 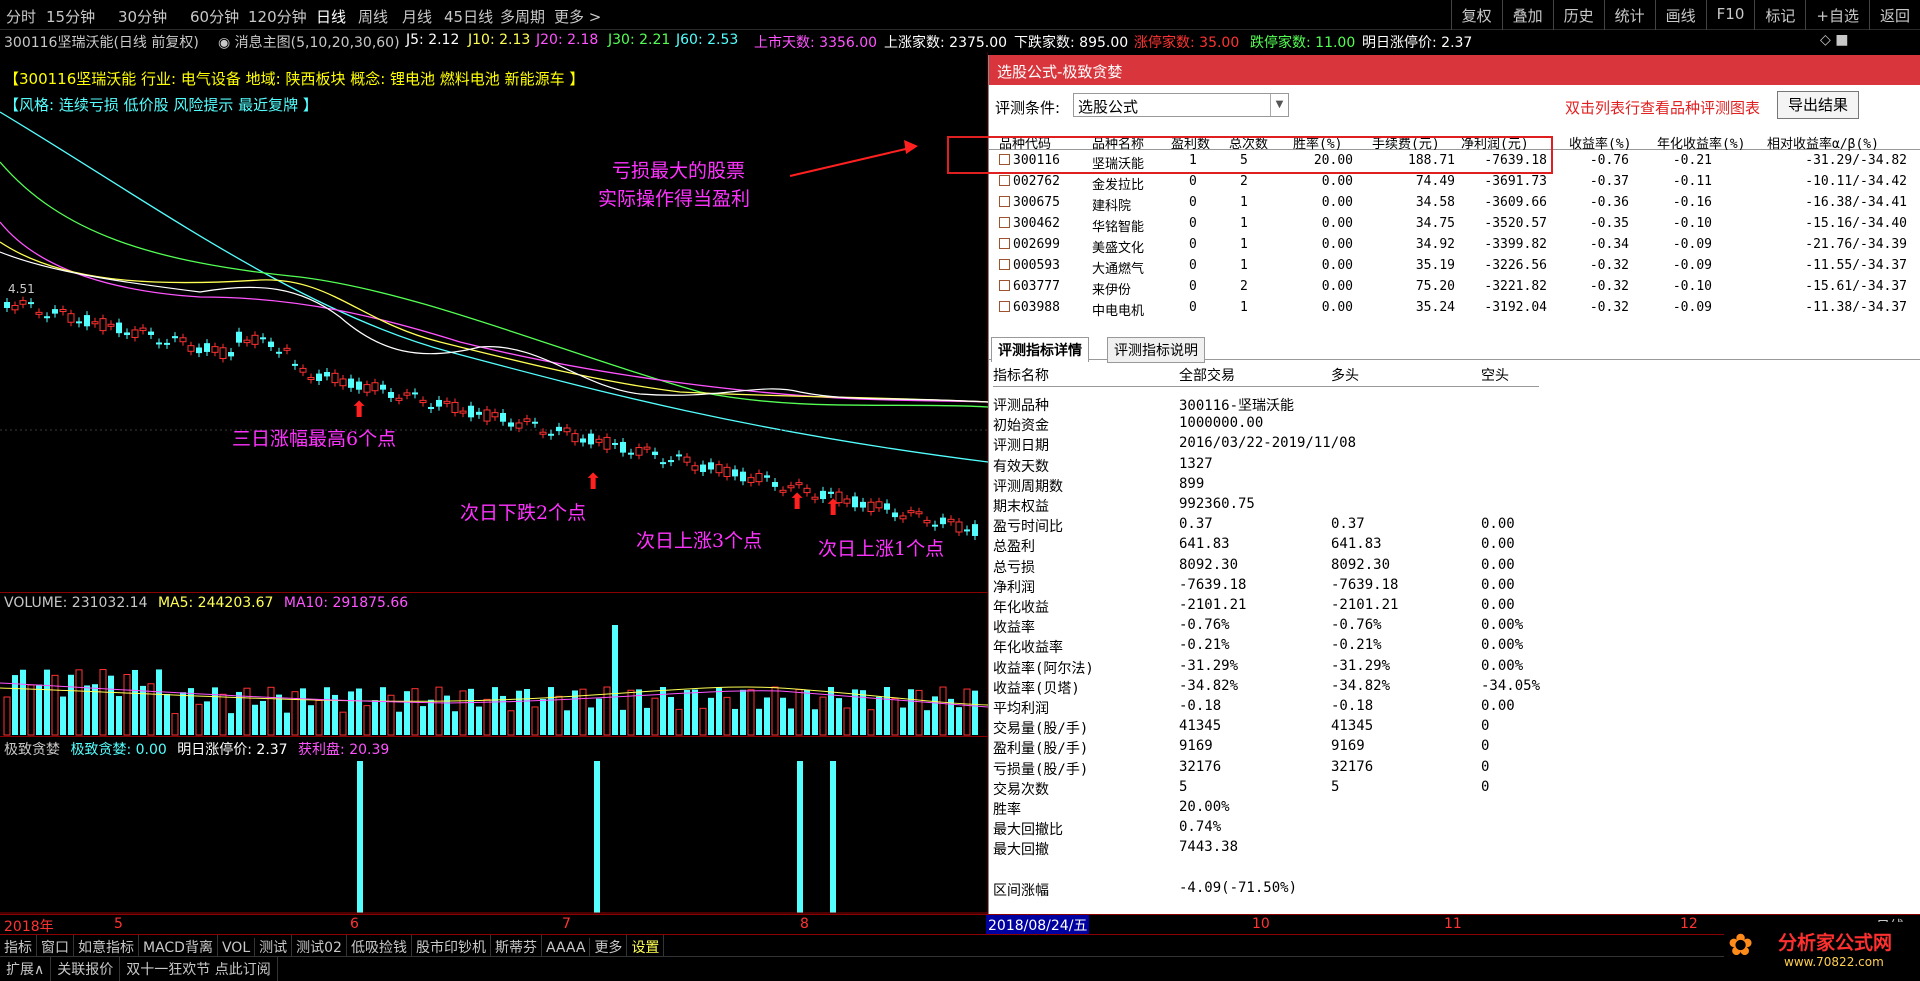 What do you see at coordinates (1435, 223) in the screenshot?
I see `table-cell: 34.75` at bounding box center [1435, 223].